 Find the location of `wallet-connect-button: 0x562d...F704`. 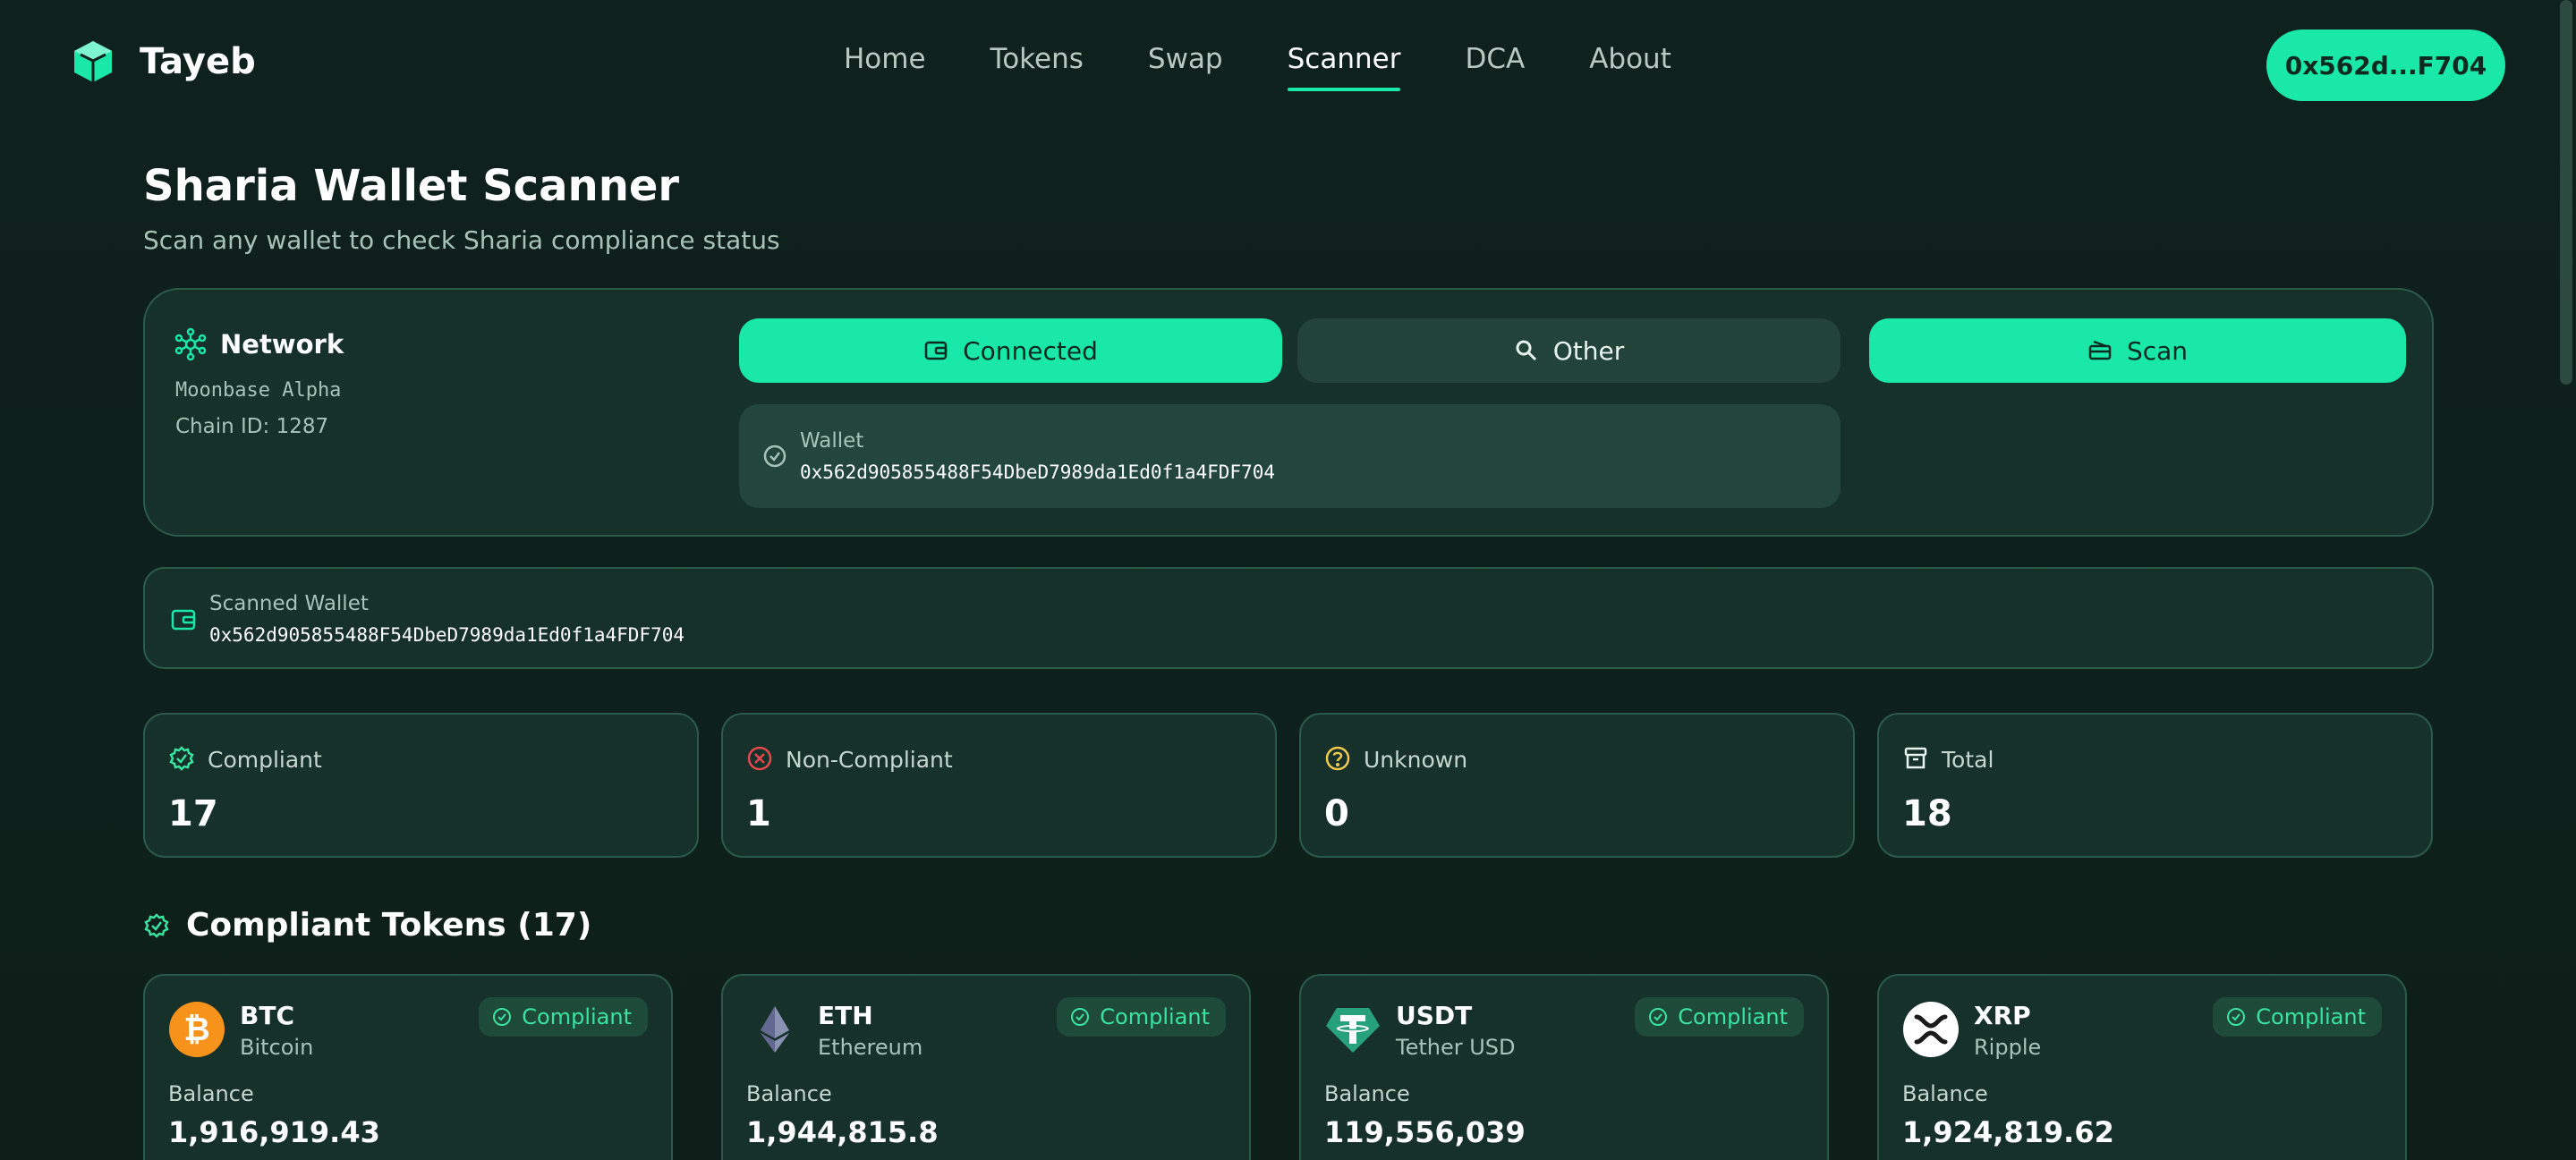

wallet-connect-button: 0x562d...F704 is located at coordinates (2385, 65).